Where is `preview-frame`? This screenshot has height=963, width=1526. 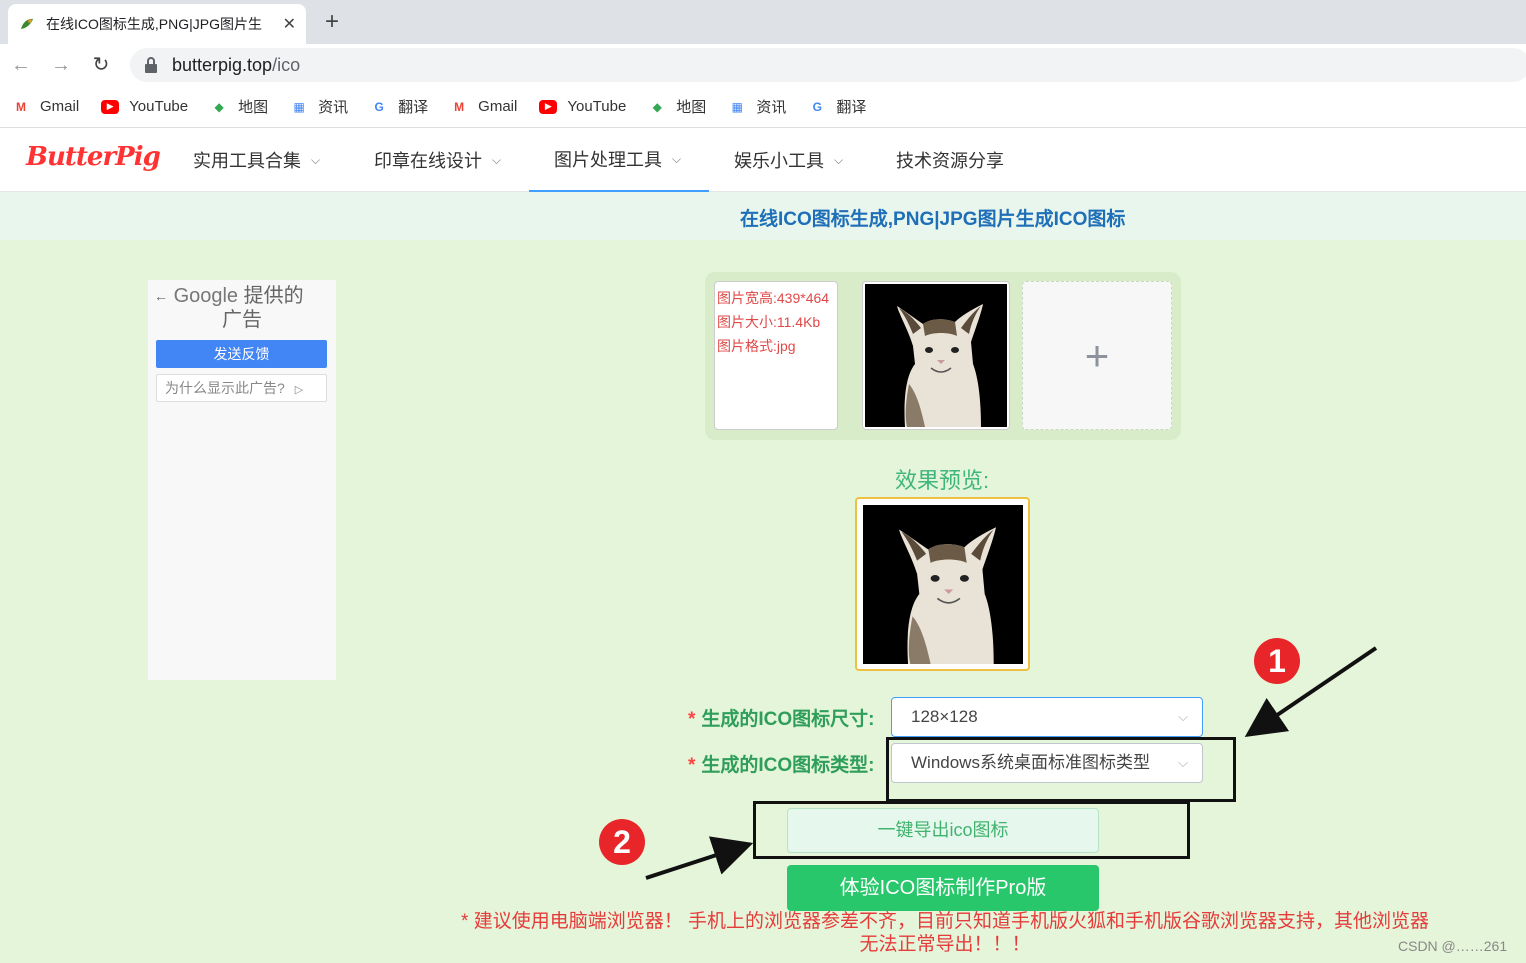
preview-frame is located at coordinates (942, 584).